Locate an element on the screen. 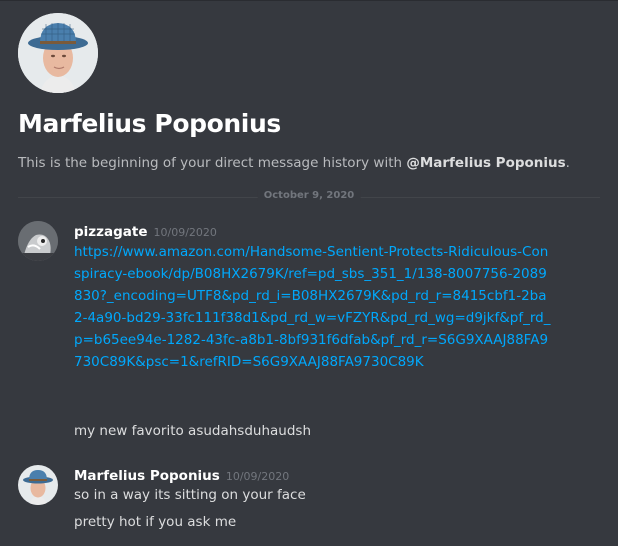 Image resolution: width=618 pixels, height=546 pixels. profile-name: Marfelius Poponius is located at coordinates (149, 123).